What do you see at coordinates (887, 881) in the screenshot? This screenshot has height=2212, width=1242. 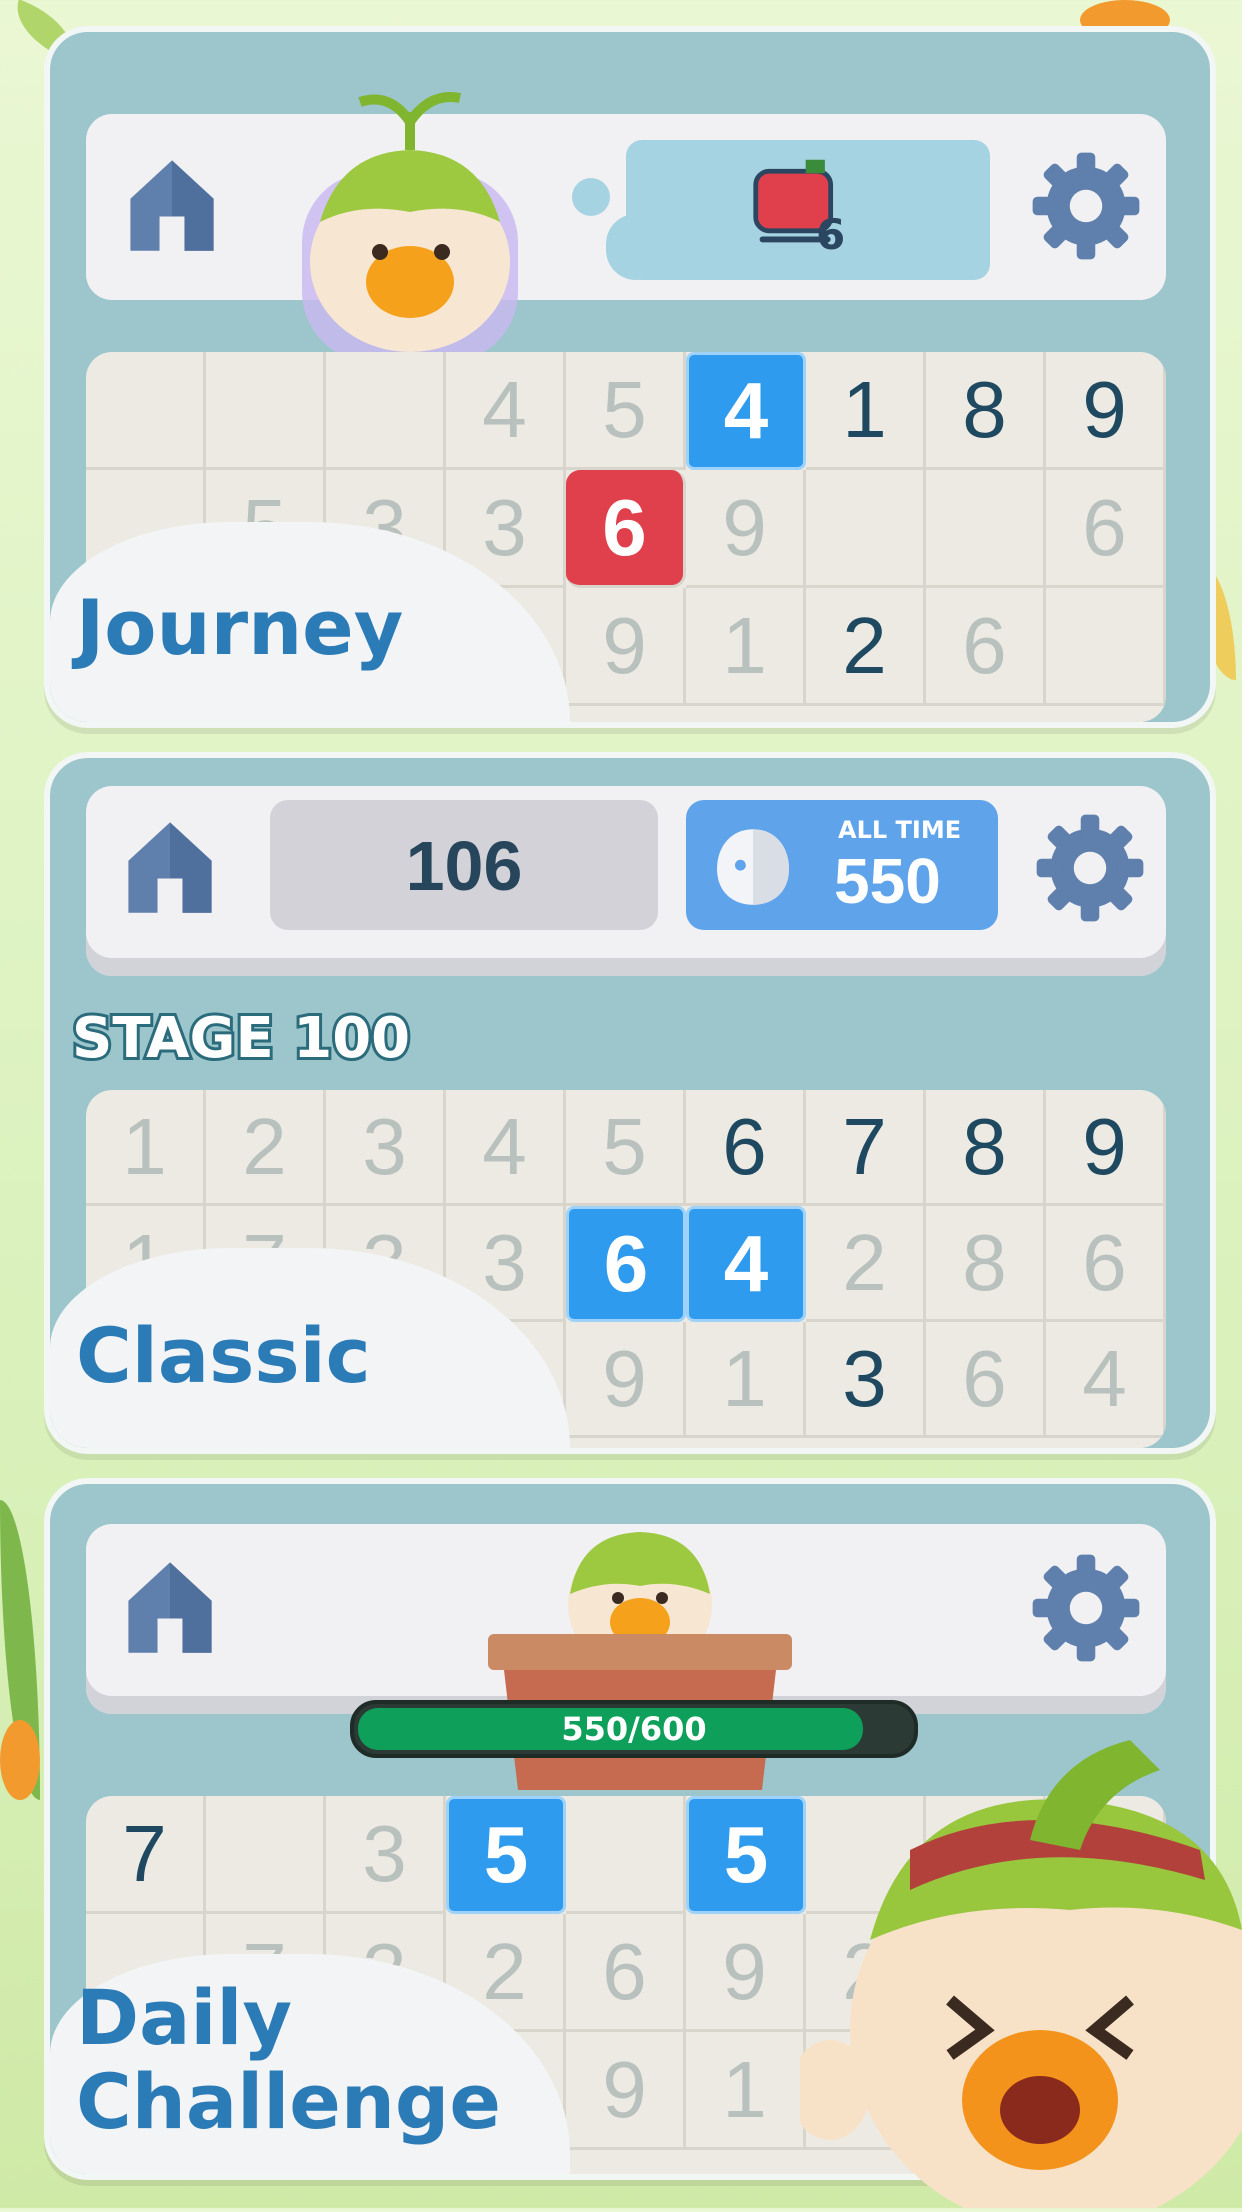 I see `all-time-value: 550` at bounding box center [887, 881].